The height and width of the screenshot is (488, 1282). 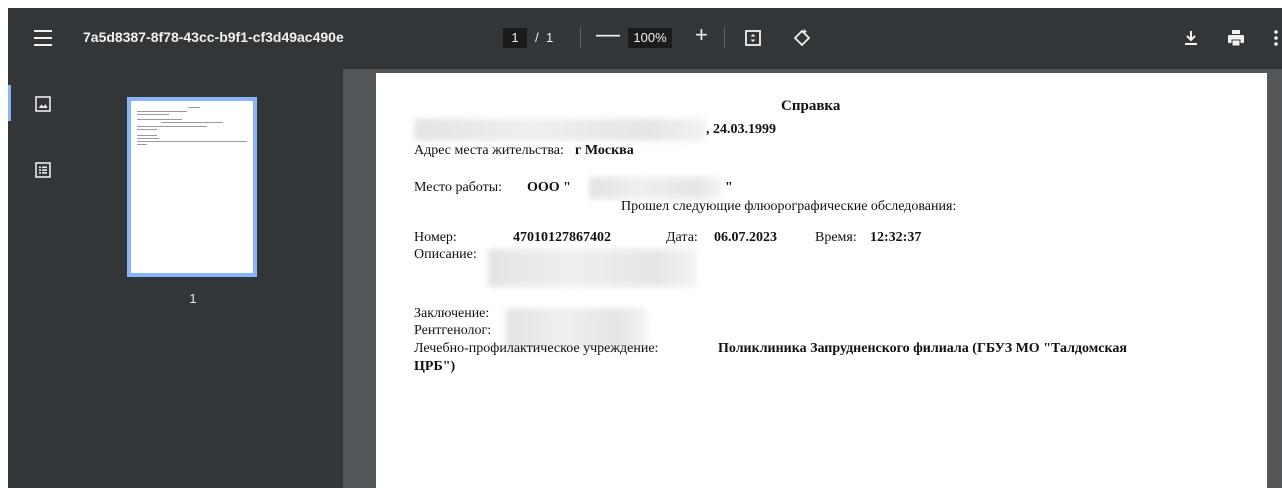 What do you see at coordinates (811, 106) in the screenshot?
I see `document-heading: Справка` at bounding box center [811, 106].